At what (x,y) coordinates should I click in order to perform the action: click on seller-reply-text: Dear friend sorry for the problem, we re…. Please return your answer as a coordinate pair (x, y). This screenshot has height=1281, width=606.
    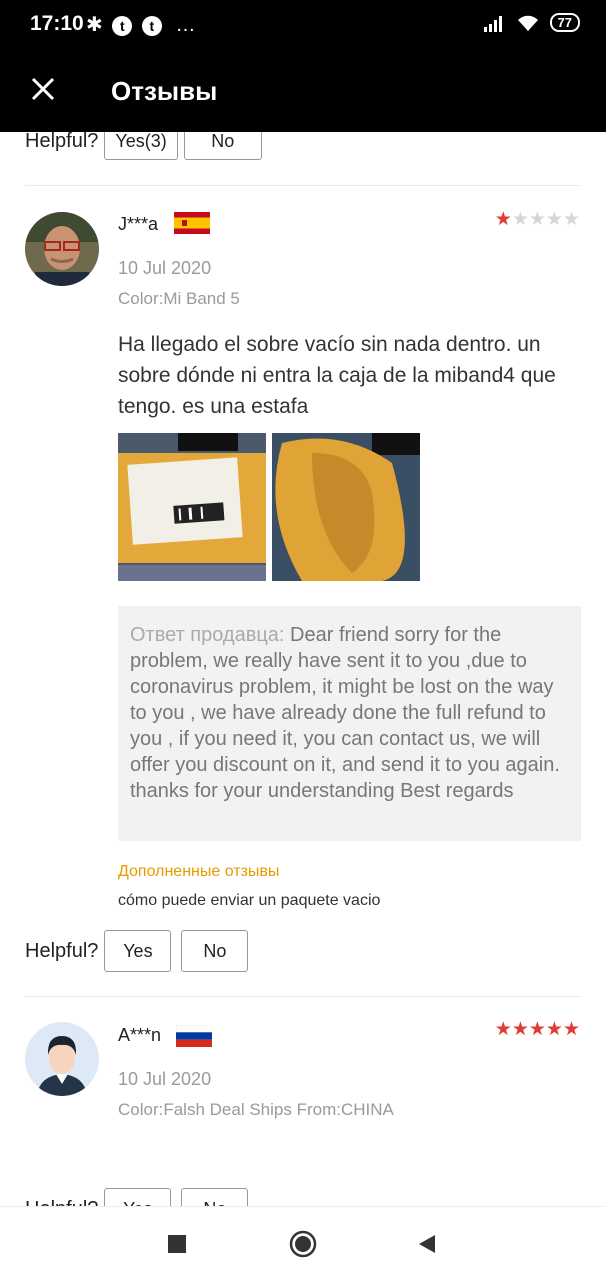
    Looking at the image, I should click on (345, 713).